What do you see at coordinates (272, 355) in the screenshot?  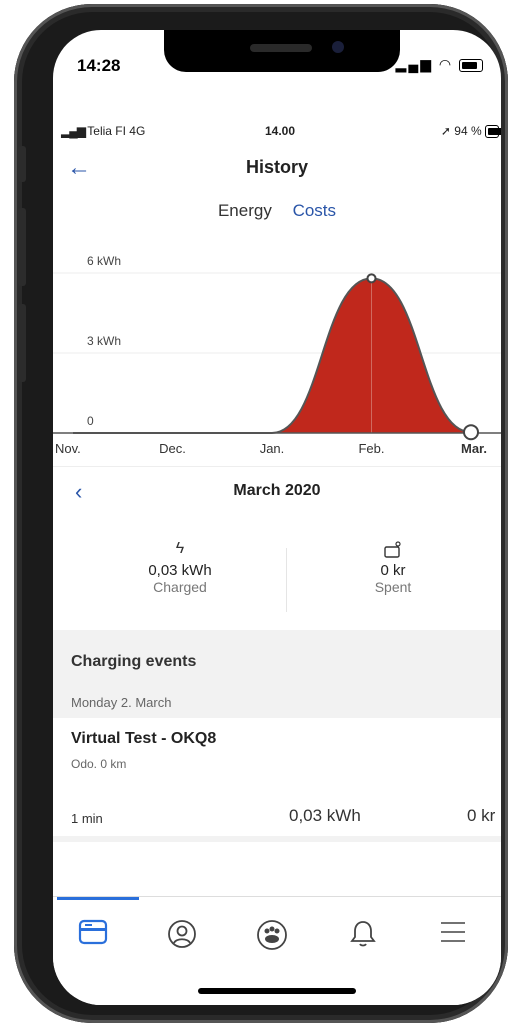 I see `chart-area` at bounding box center [272, 355].